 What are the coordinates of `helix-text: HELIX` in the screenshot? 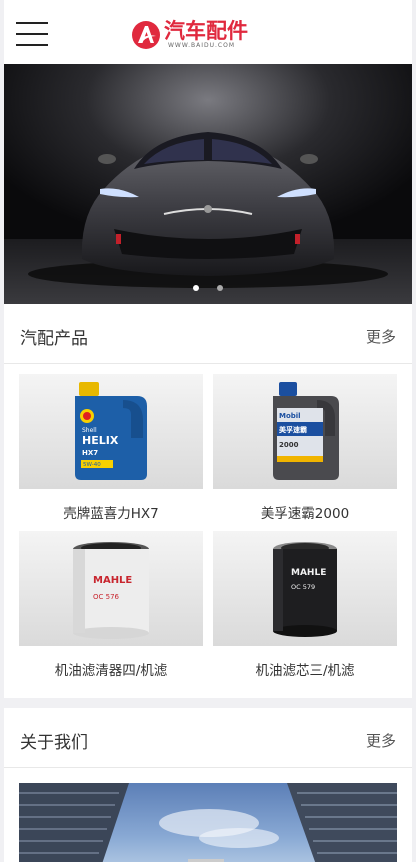 It's located at (100, 440).